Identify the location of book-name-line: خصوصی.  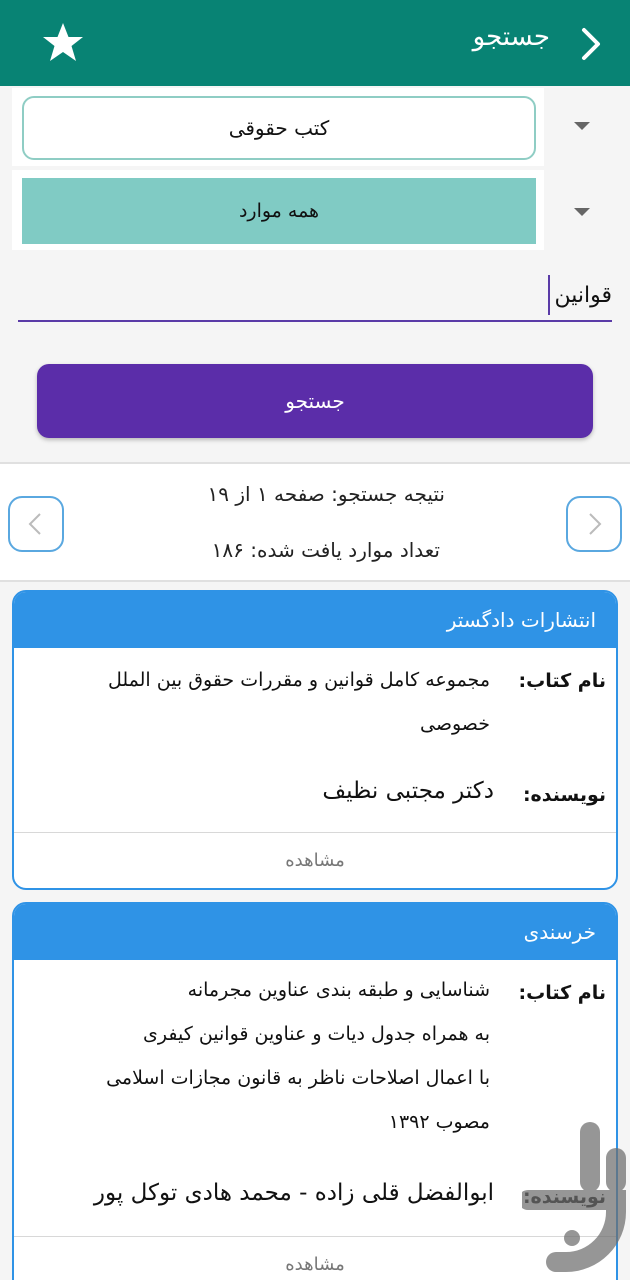
(454, 724).